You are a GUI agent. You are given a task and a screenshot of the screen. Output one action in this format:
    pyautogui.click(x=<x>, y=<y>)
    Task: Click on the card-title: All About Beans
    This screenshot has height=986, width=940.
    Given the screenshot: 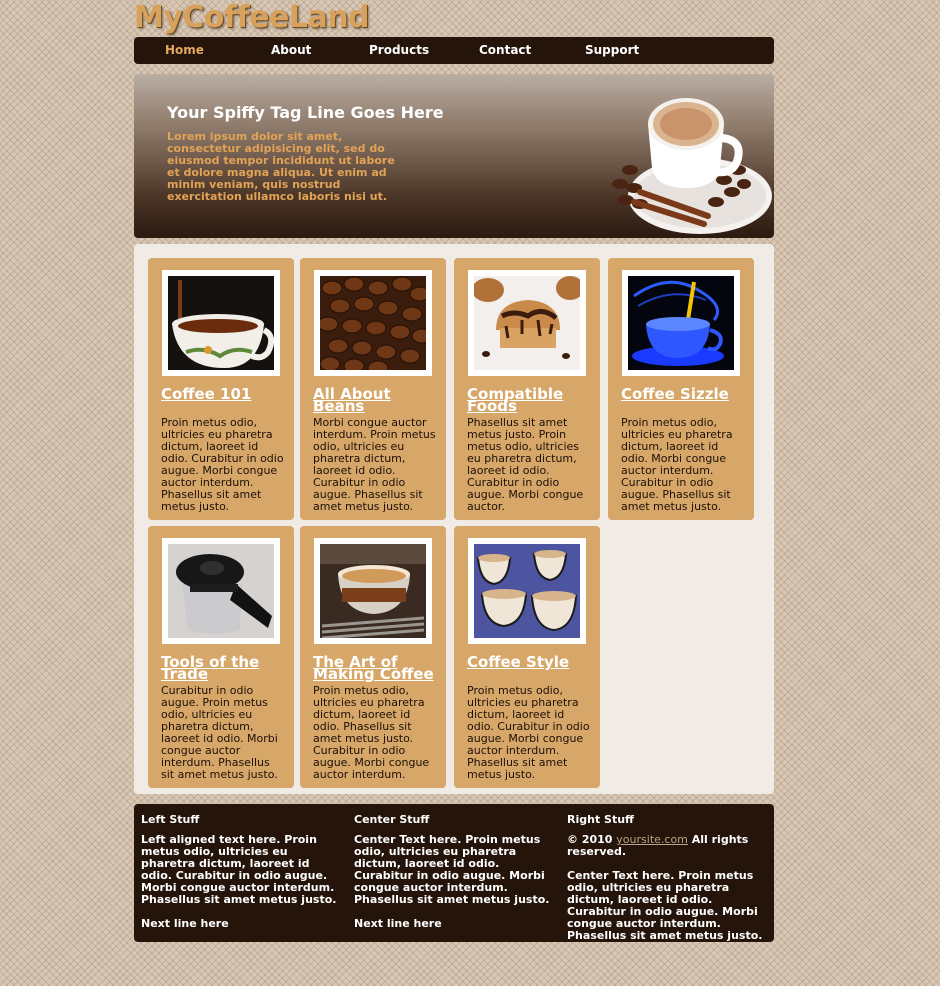 What is the action you would take?
    pyautogui.click(x=376, y=400)
    